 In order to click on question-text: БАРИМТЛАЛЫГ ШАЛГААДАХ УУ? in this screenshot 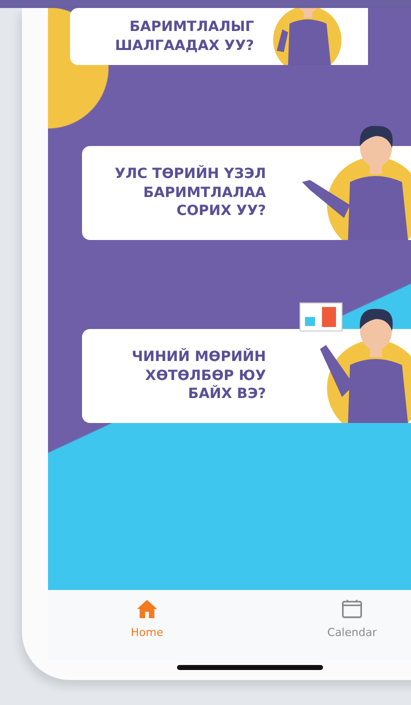, I will do `click(184, 37)`.